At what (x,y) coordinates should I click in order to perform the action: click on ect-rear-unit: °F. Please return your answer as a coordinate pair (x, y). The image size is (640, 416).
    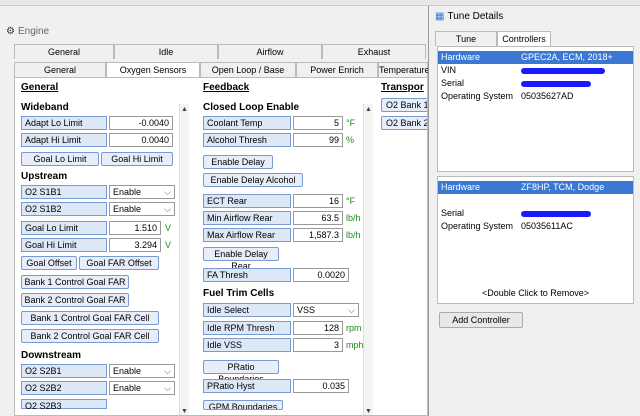
    Looking at the image, I should click on (351, 201).